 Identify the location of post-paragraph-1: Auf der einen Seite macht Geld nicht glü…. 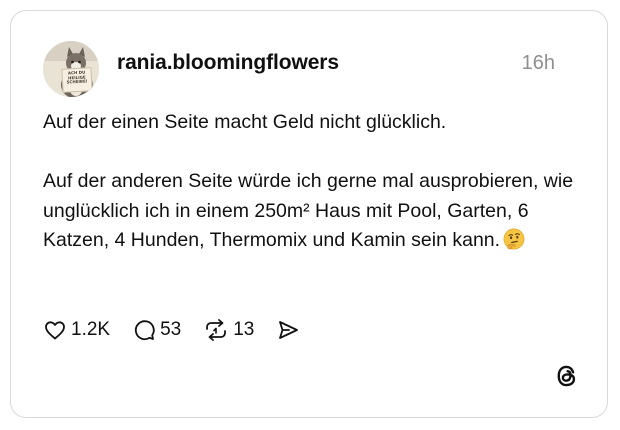
(245, 122).